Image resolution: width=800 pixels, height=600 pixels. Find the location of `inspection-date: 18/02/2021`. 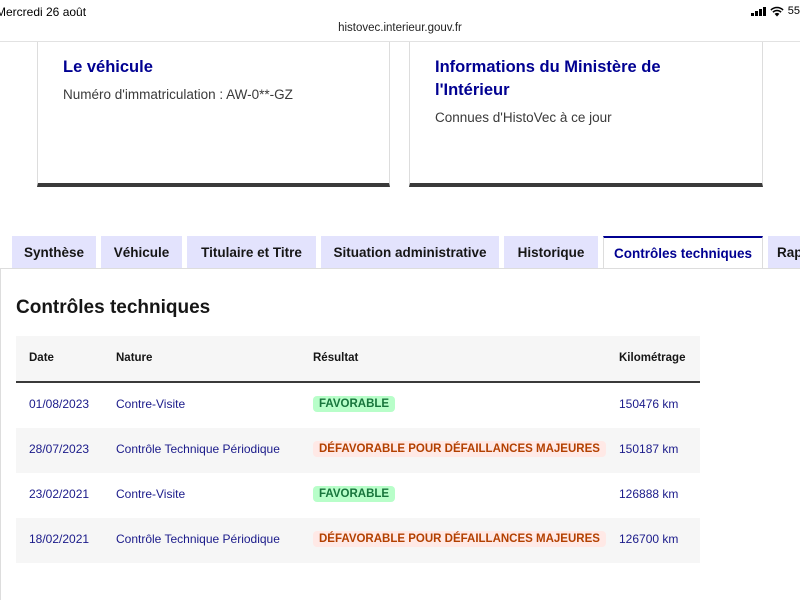

inspection-date: 18/02/2021 is located at coordinates (59, 539).